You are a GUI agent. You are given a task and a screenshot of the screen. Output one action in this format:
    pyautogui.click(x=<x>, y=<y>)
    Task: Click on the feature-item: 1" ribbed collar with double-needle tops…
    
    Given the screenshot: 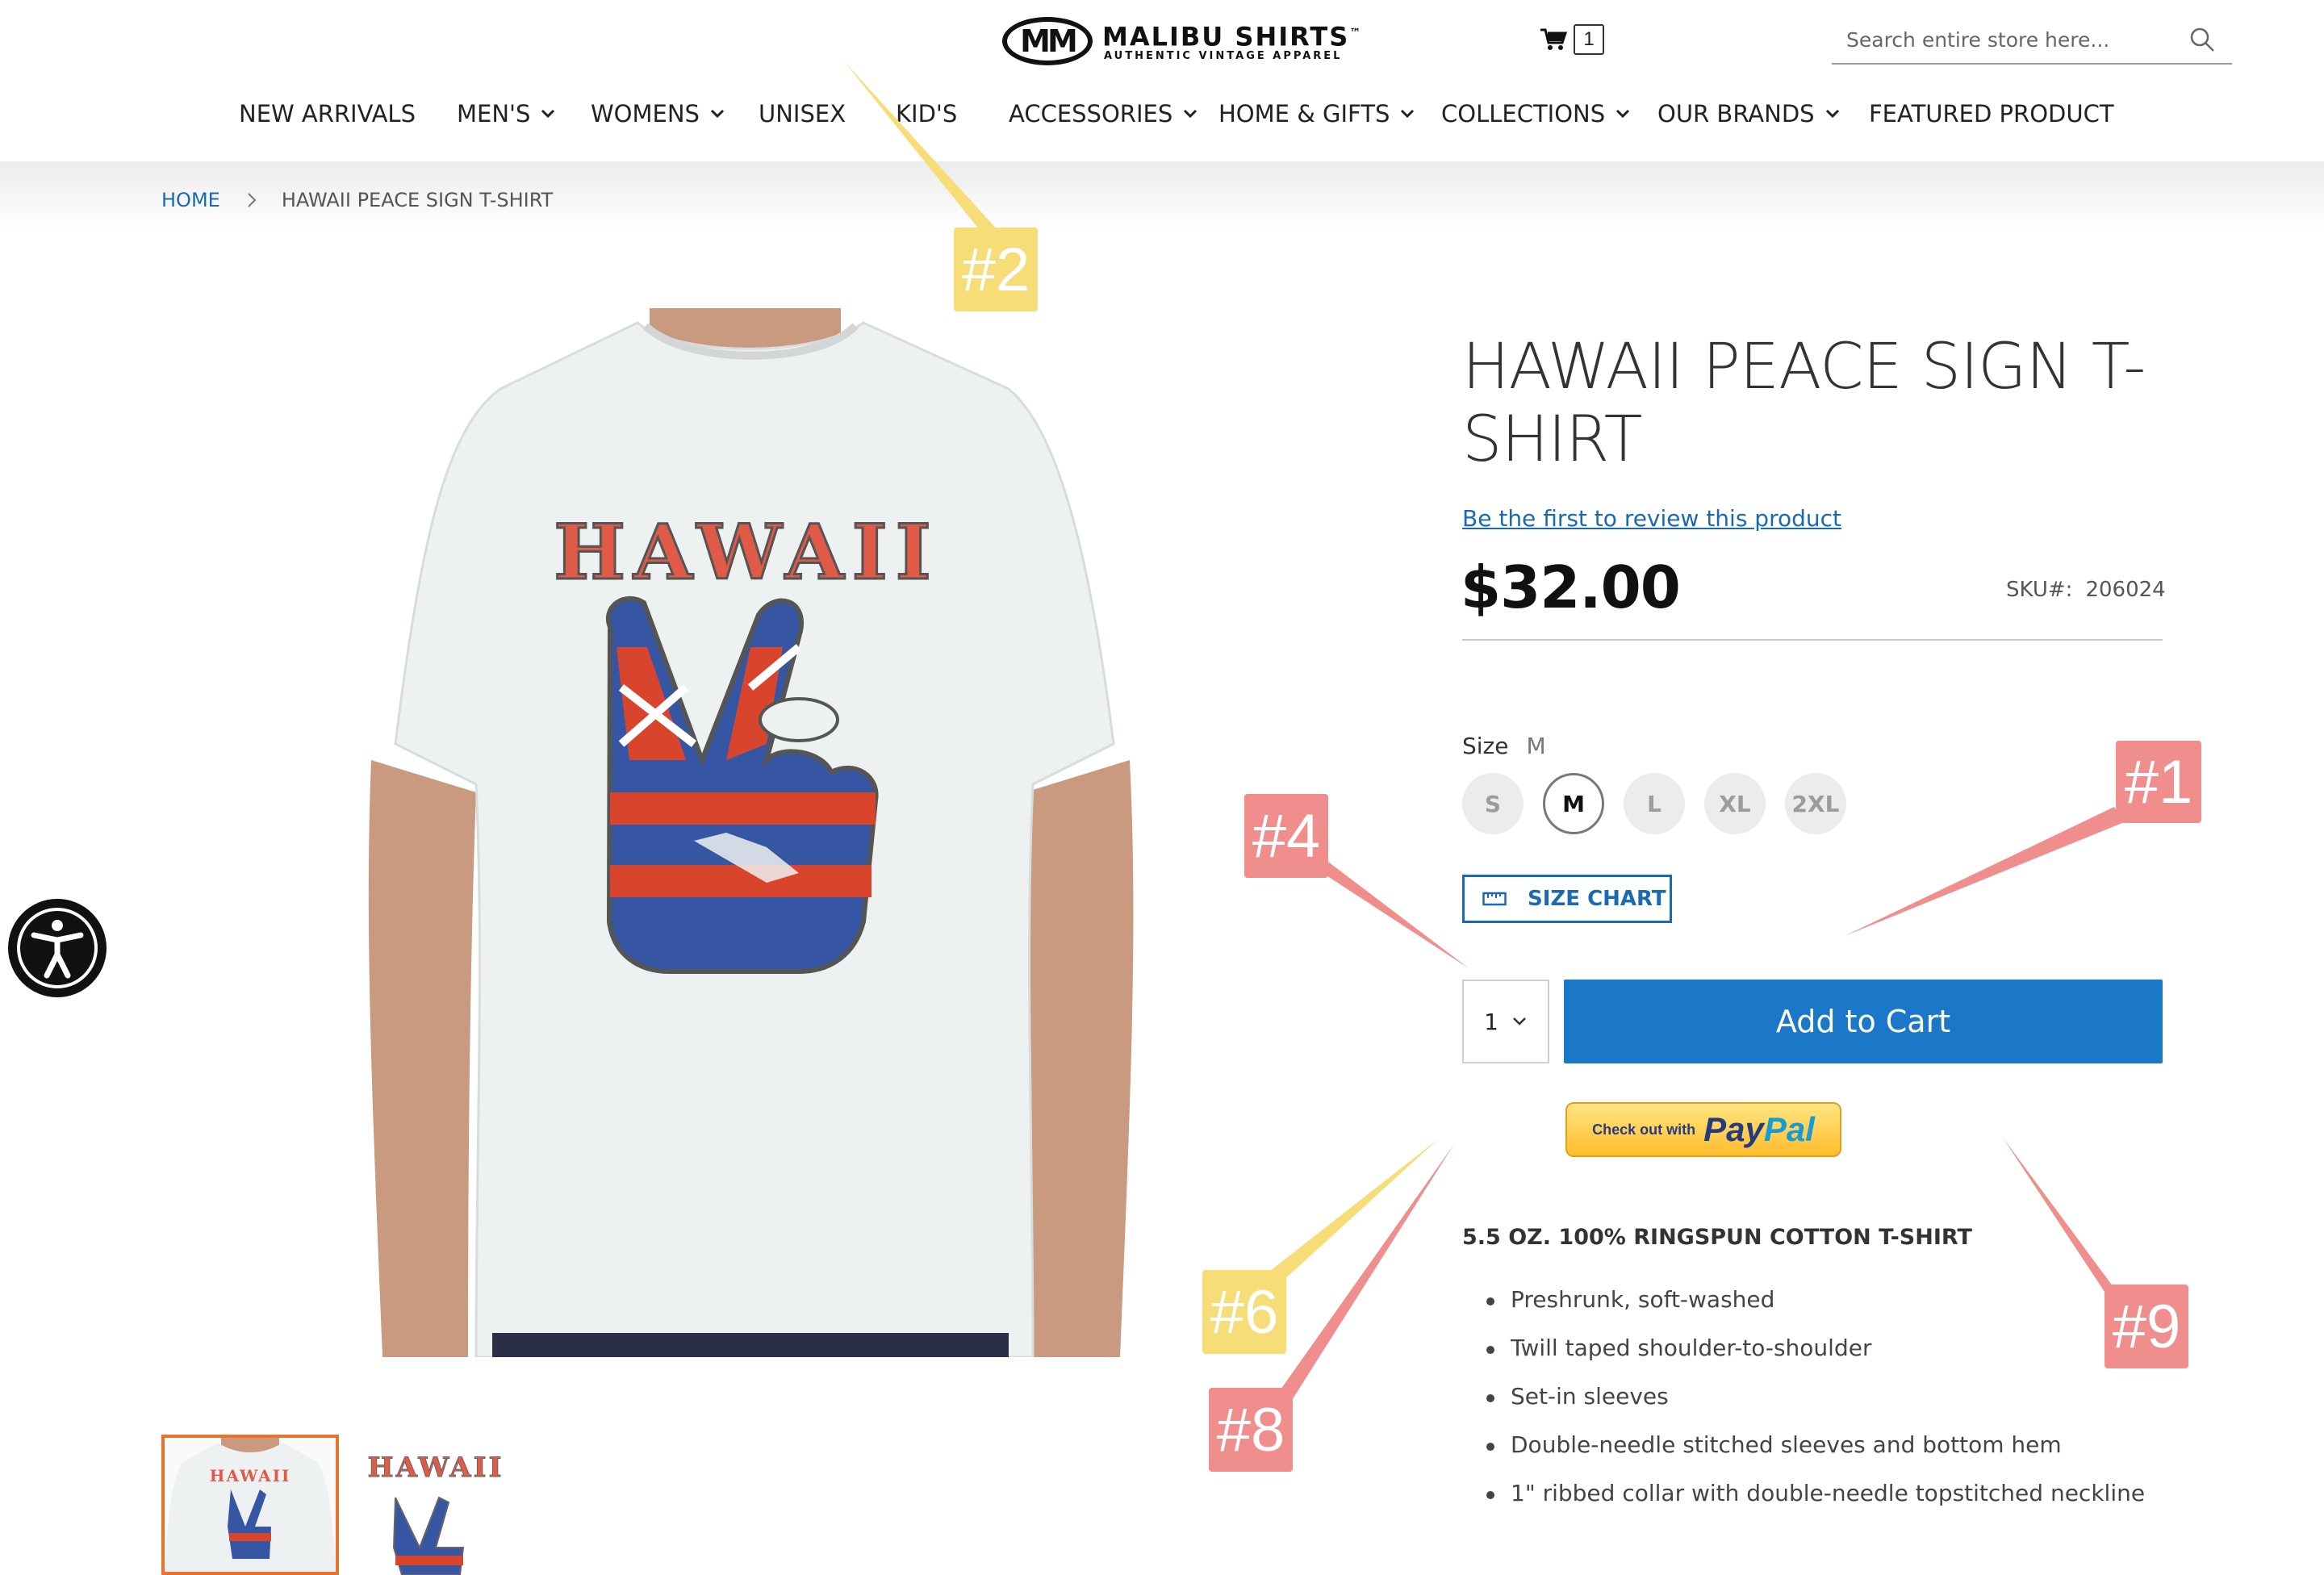 What is the action you would take?
    pyautogui.click(x=1816, y=1491)
    